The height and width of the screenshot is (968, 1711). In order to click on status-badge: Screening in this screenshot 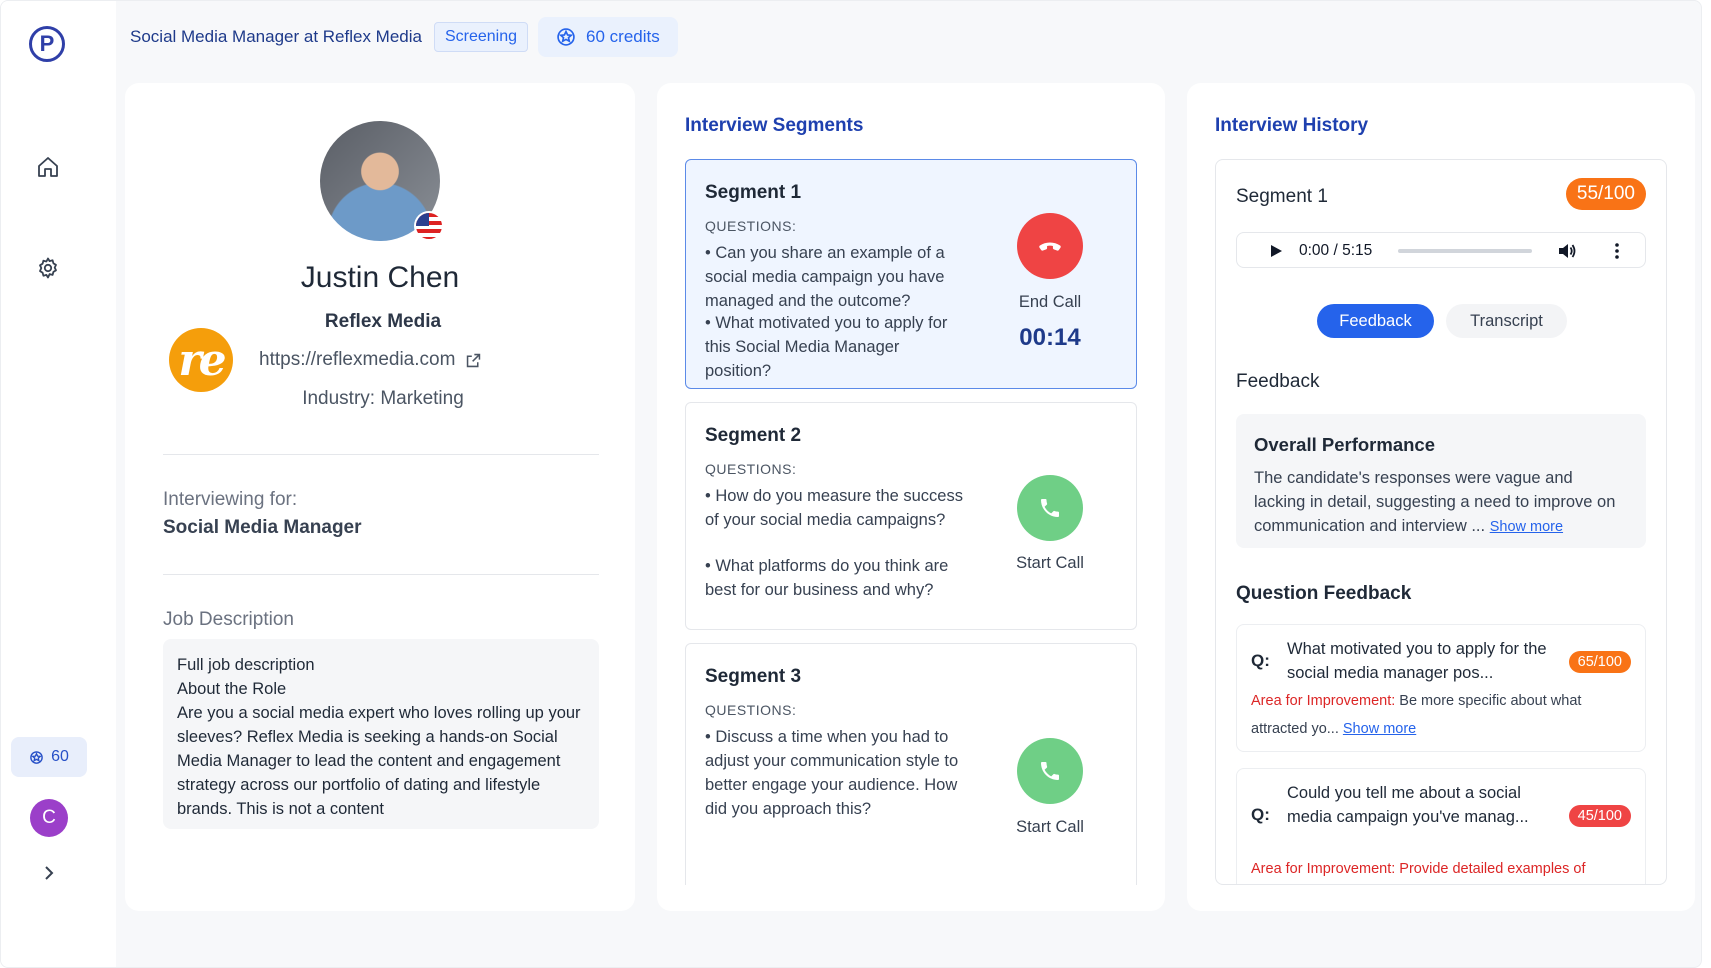, I will do `click(481, 37)`.